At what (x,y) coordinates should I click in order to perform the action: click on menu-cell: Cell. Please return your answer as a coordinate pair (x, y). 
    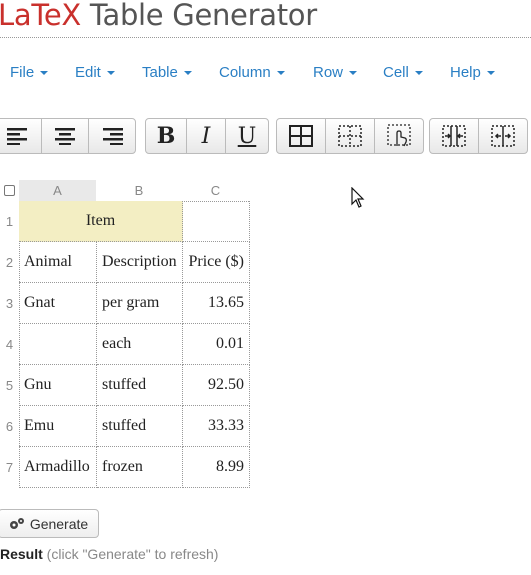
    Looking at the image, I should click on (403, 72).